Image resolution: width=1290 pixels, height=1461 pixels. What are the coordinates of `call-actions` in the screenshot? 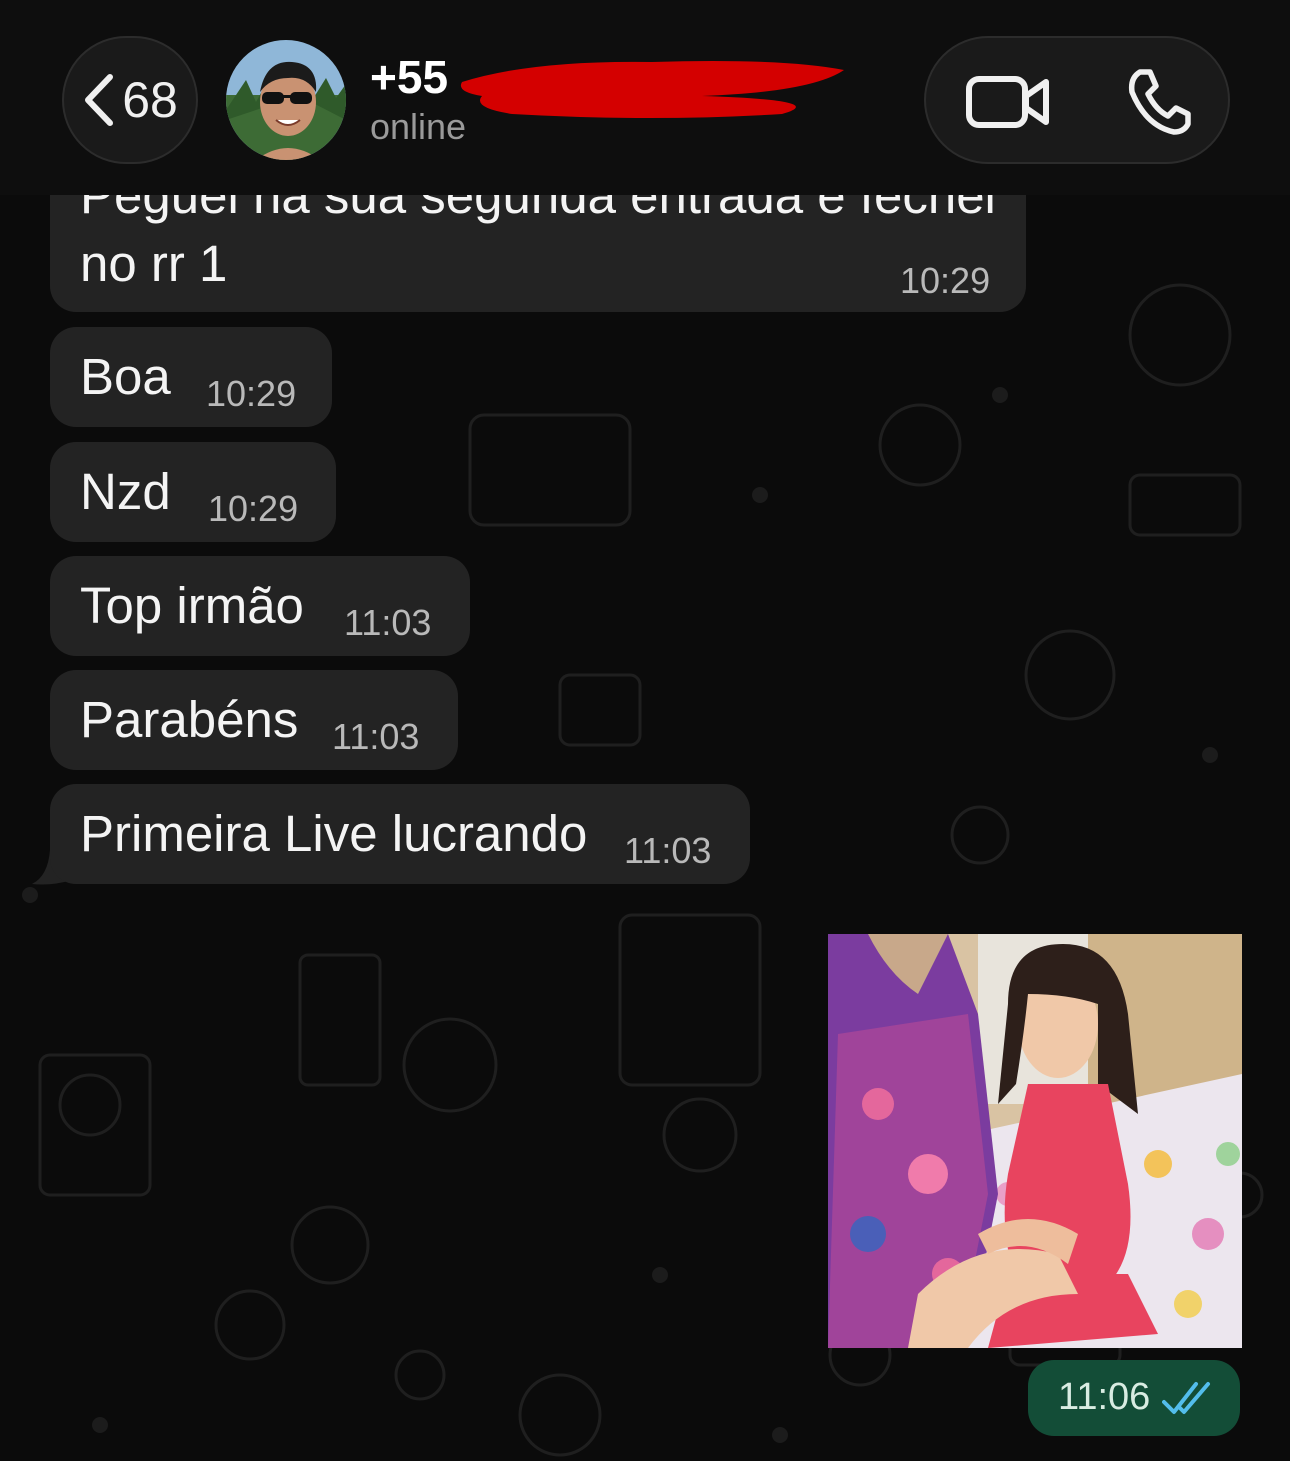 It's located at (1077, 100).